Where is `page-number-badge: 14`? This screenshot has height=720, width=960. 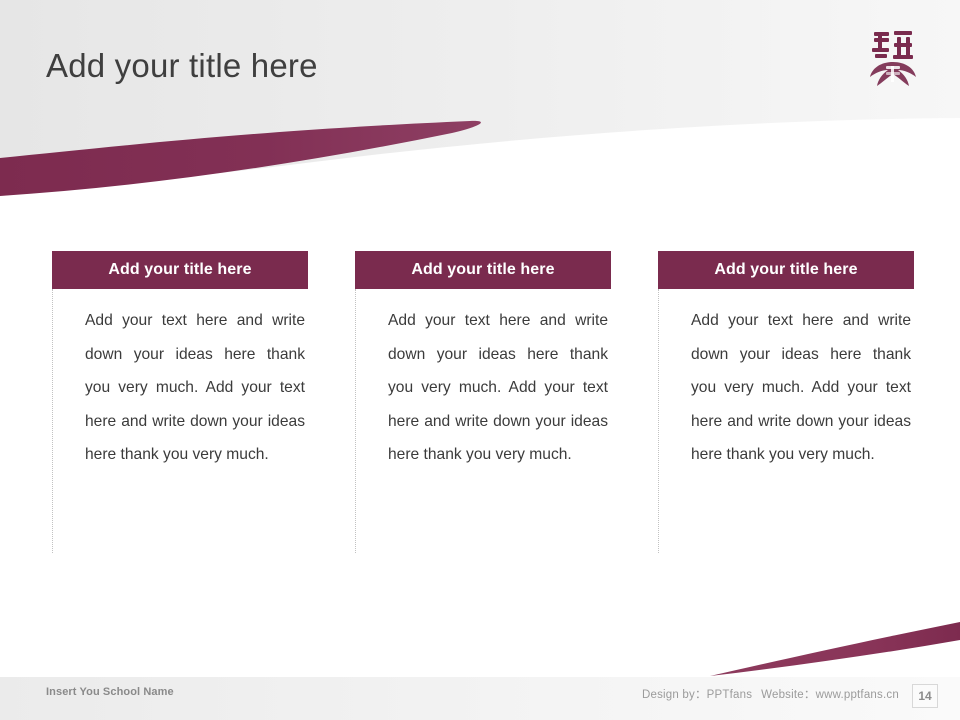 page-number-badge: 14 is located at coordinates (925, 696).